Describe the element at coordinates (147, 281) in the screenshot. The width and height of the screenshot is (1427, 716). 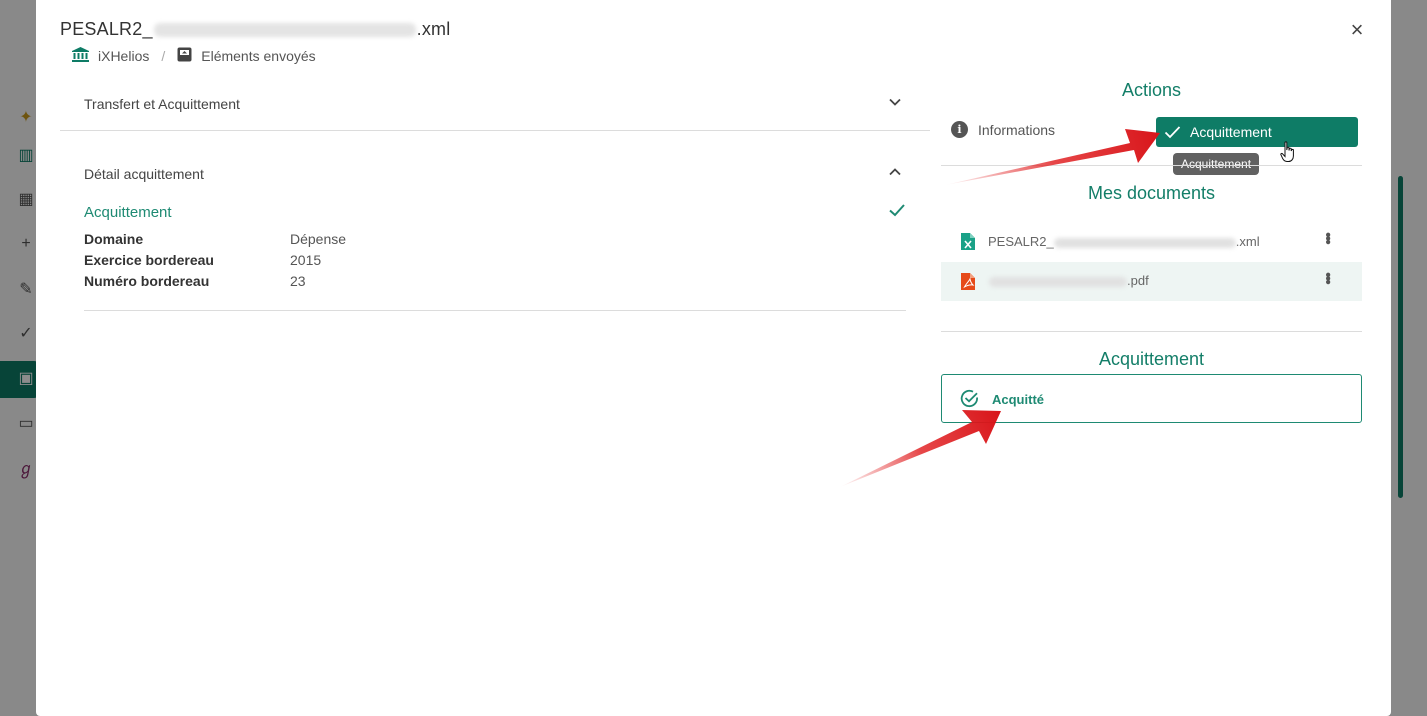
I see `field-key: Numéro bordereau` at that location.